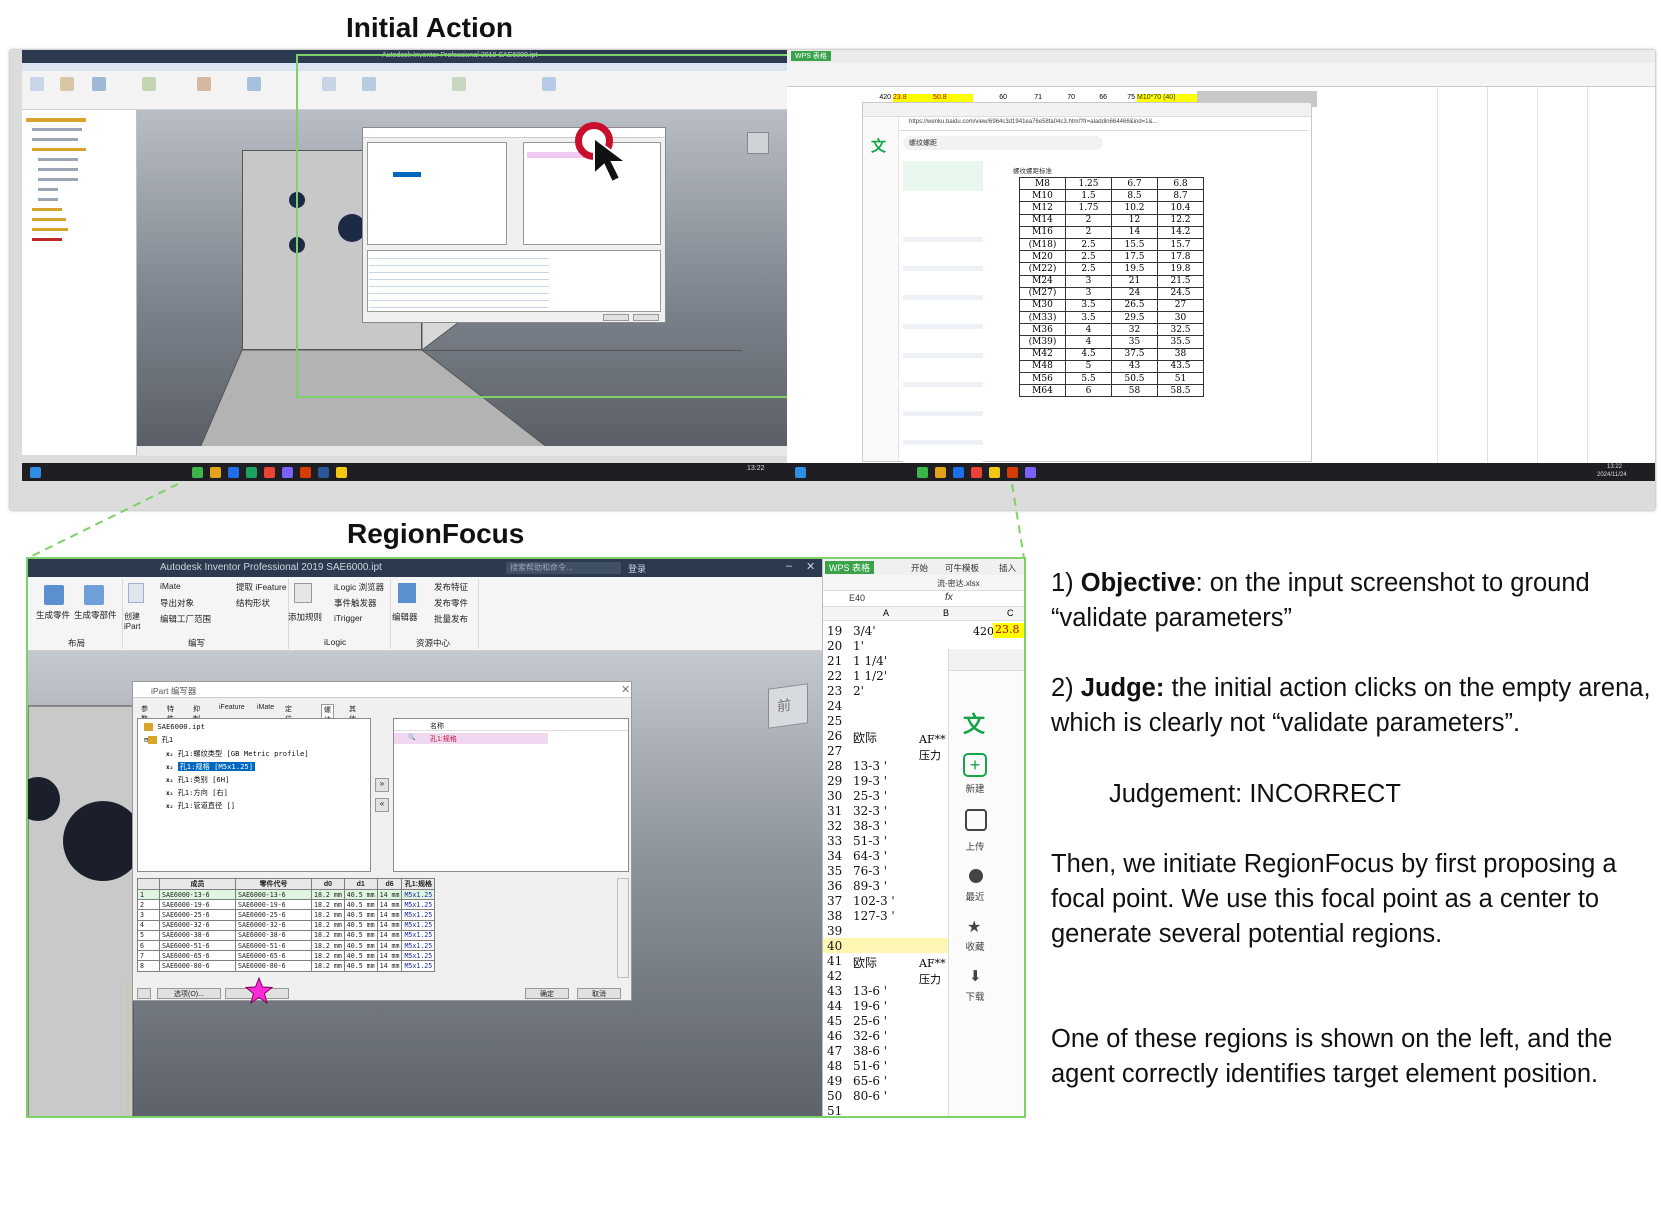 This screenshot has width=1661, height=1213. What do you see at coordinates (148, 925) in the screenshot?
I see `table-cell: 4` at bounding box center [148, 925].